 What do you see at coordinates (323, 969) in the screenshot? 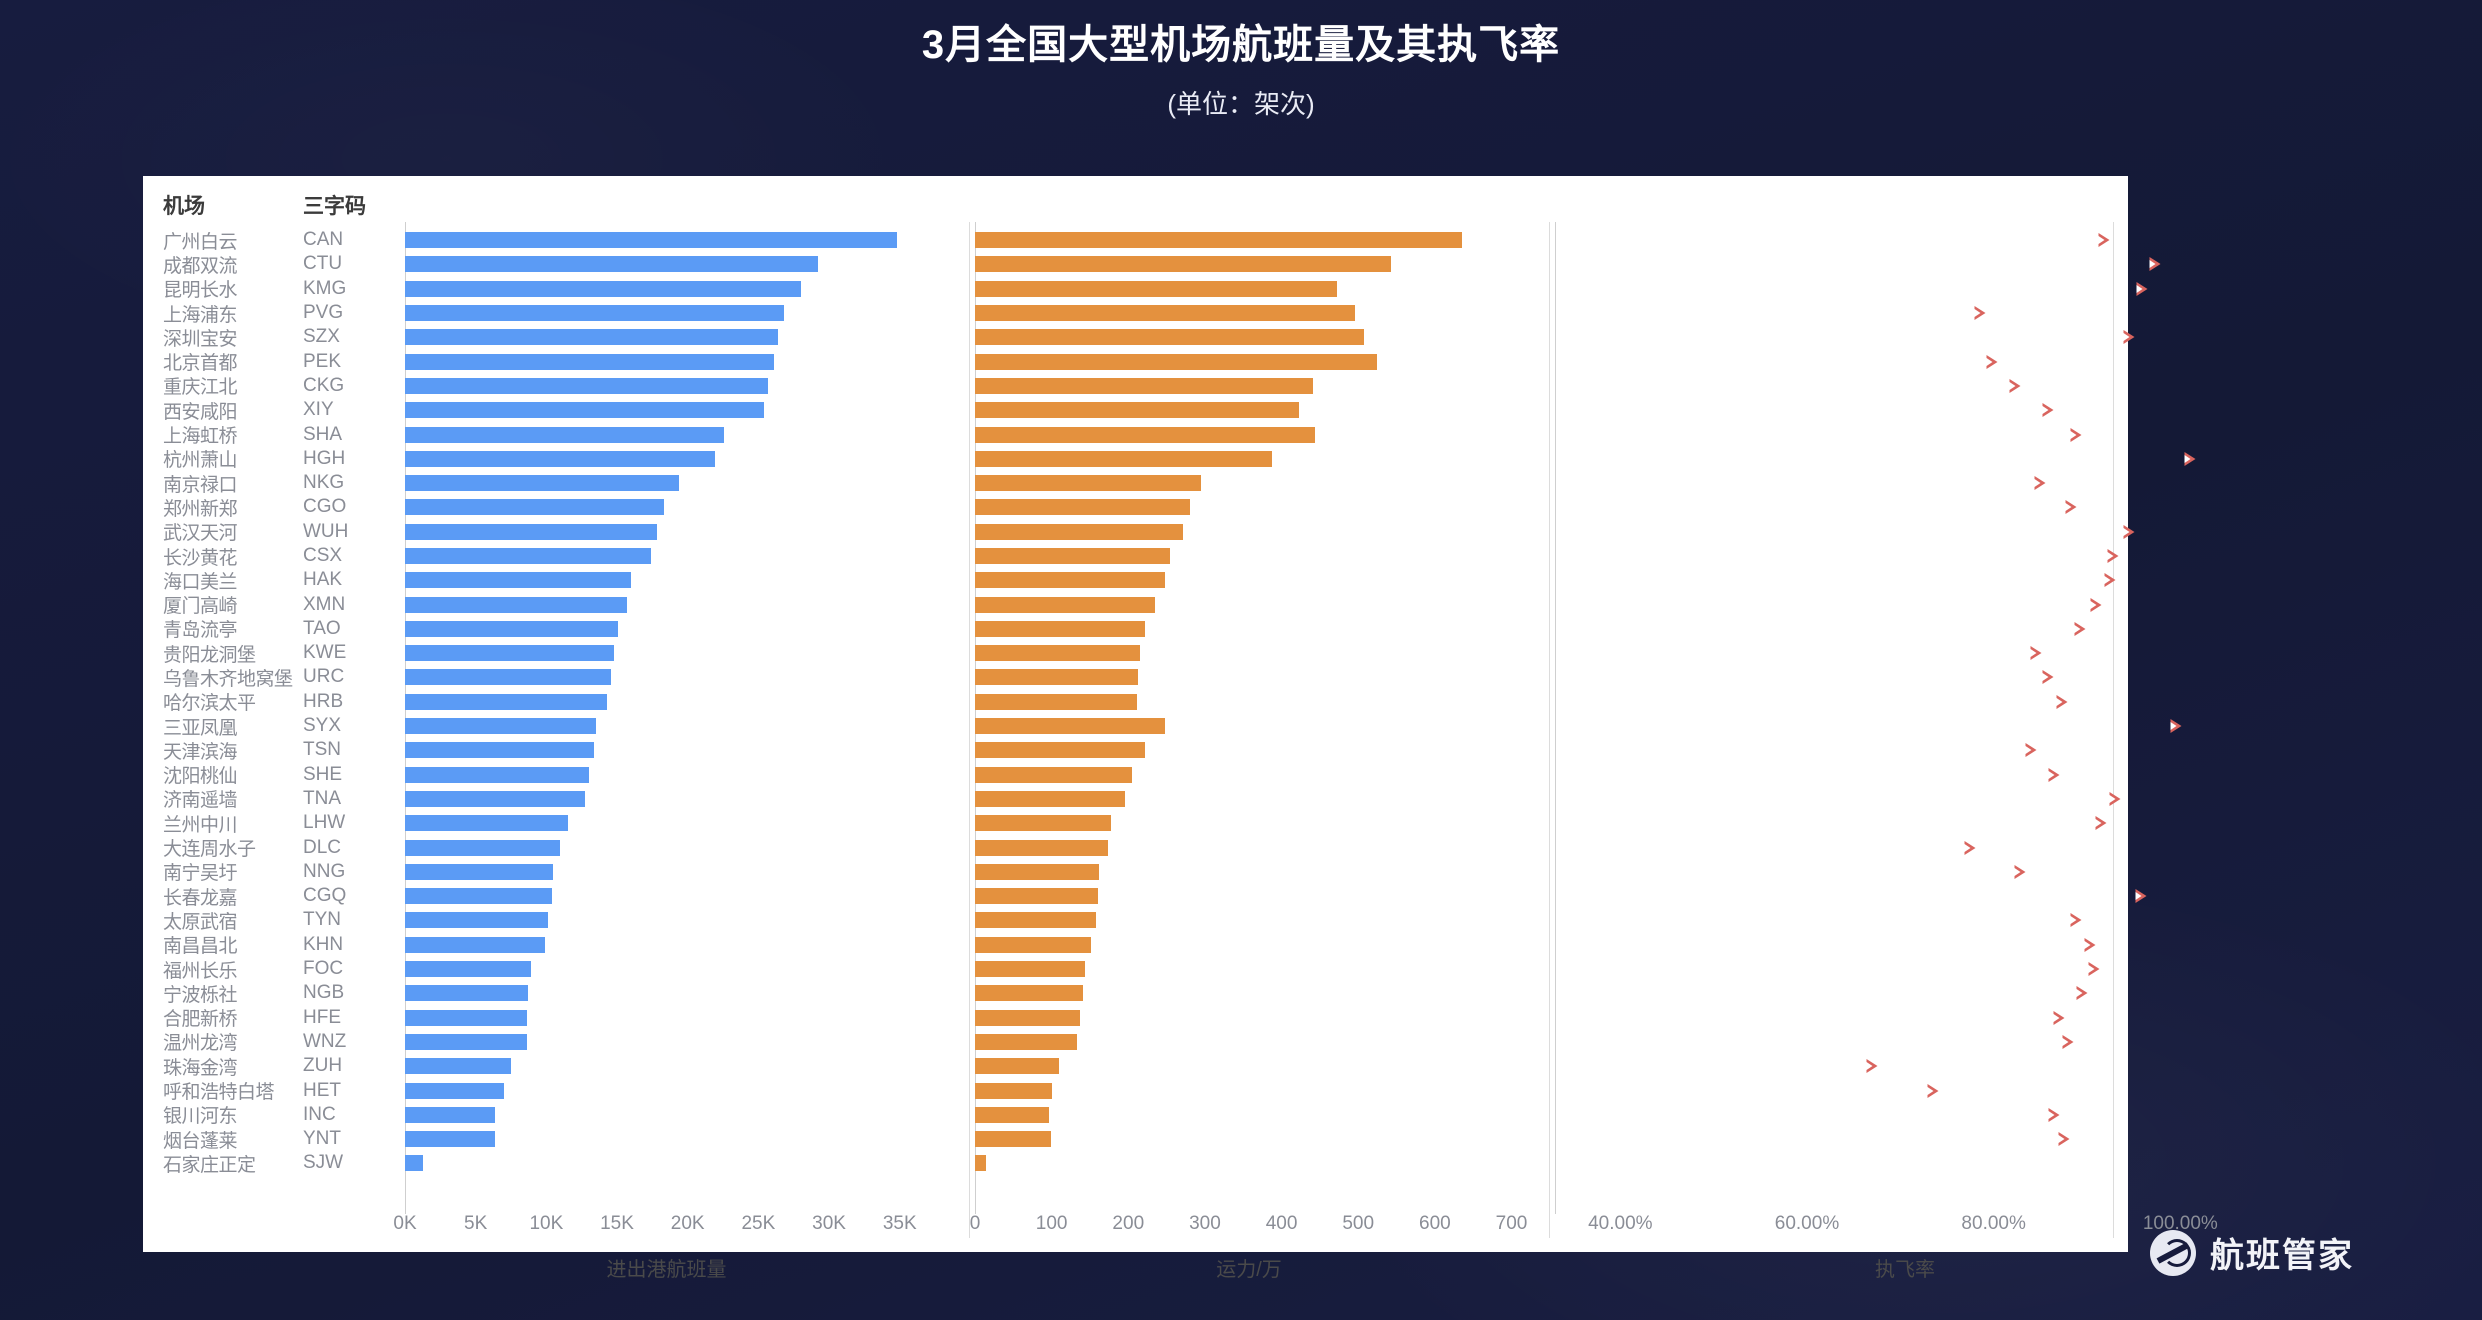
I see `airport-iata-code: FOC` at bounding box center [323, 969].